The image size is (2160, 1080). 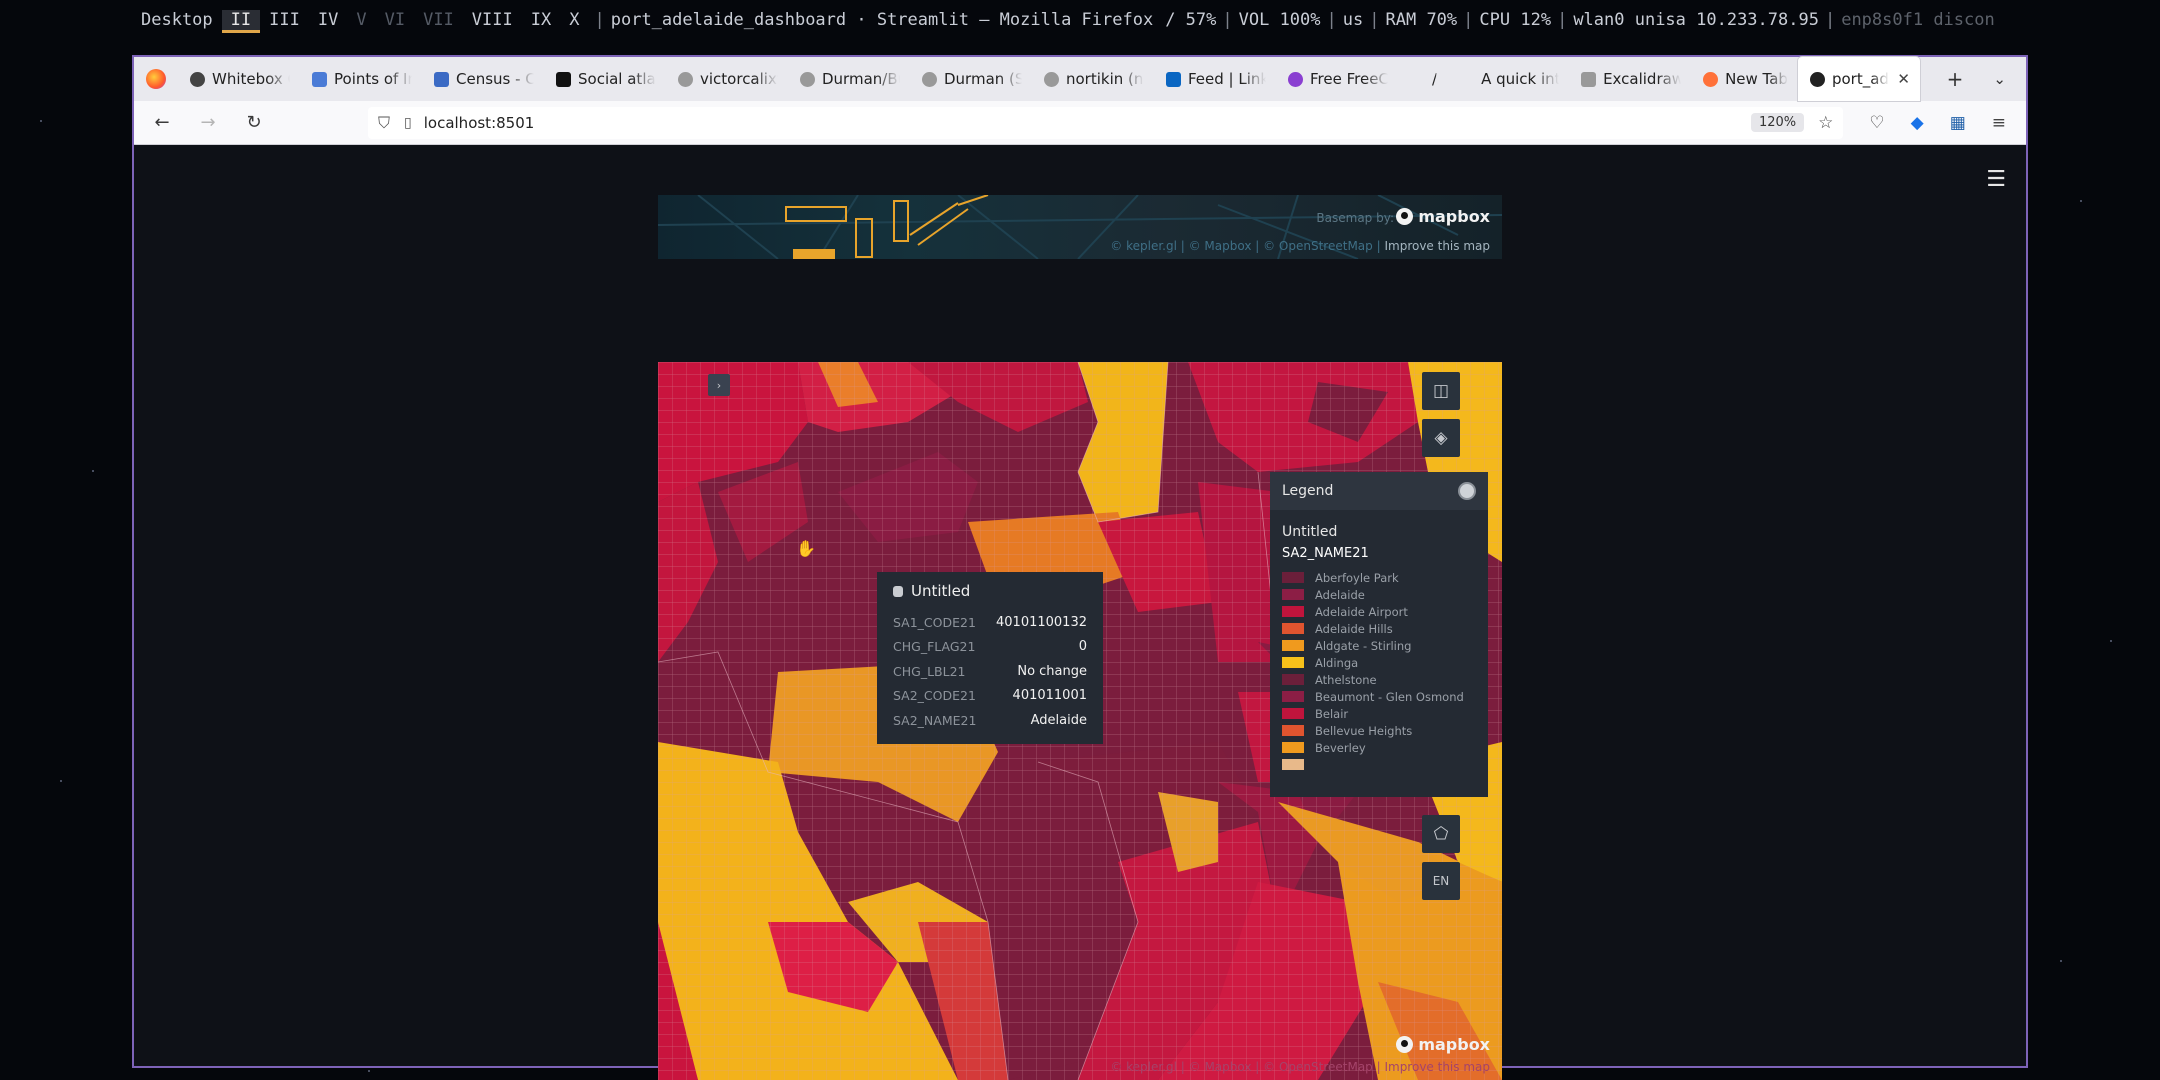 What do you see at coordinates (1858, 79) in the screenshot?
I see `tab-active: port_ade ✕` at bounding box center [1858, 79].